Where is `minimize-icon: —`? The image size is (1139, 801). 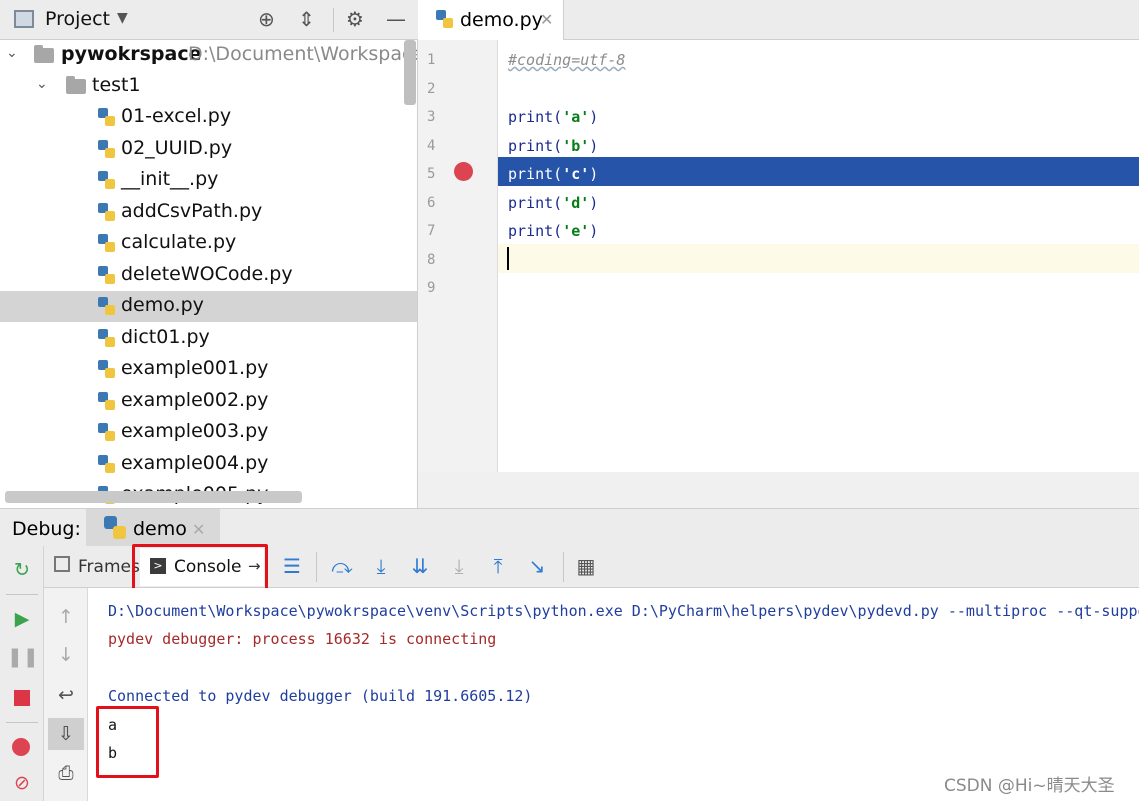
minimize-icon: — is located at coordinates (396, 19).